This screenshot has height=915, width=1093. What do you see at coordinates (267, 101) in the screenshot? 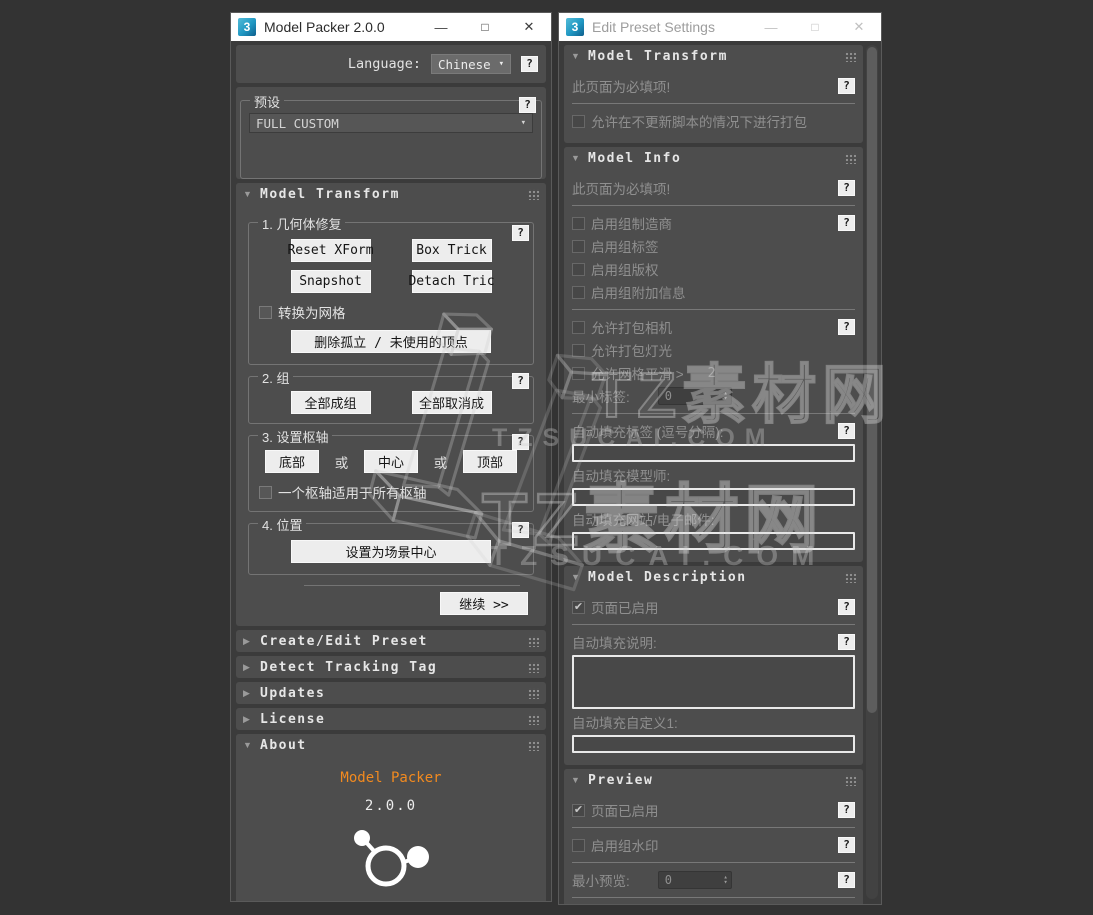
I see `preset-group-label: 预设` at bounding box center [267, 101].